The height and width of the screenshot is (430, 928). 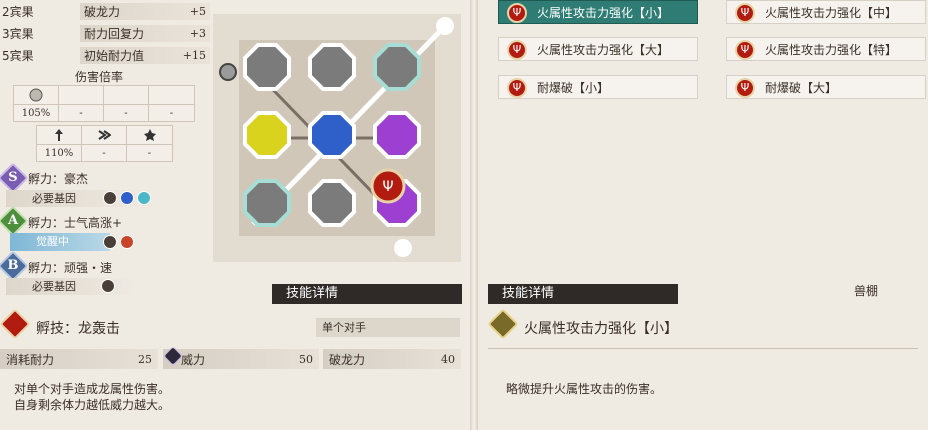 I want to click on kinship-skill-name: 孵力：士气高涨+, so click(x=75, y=223).